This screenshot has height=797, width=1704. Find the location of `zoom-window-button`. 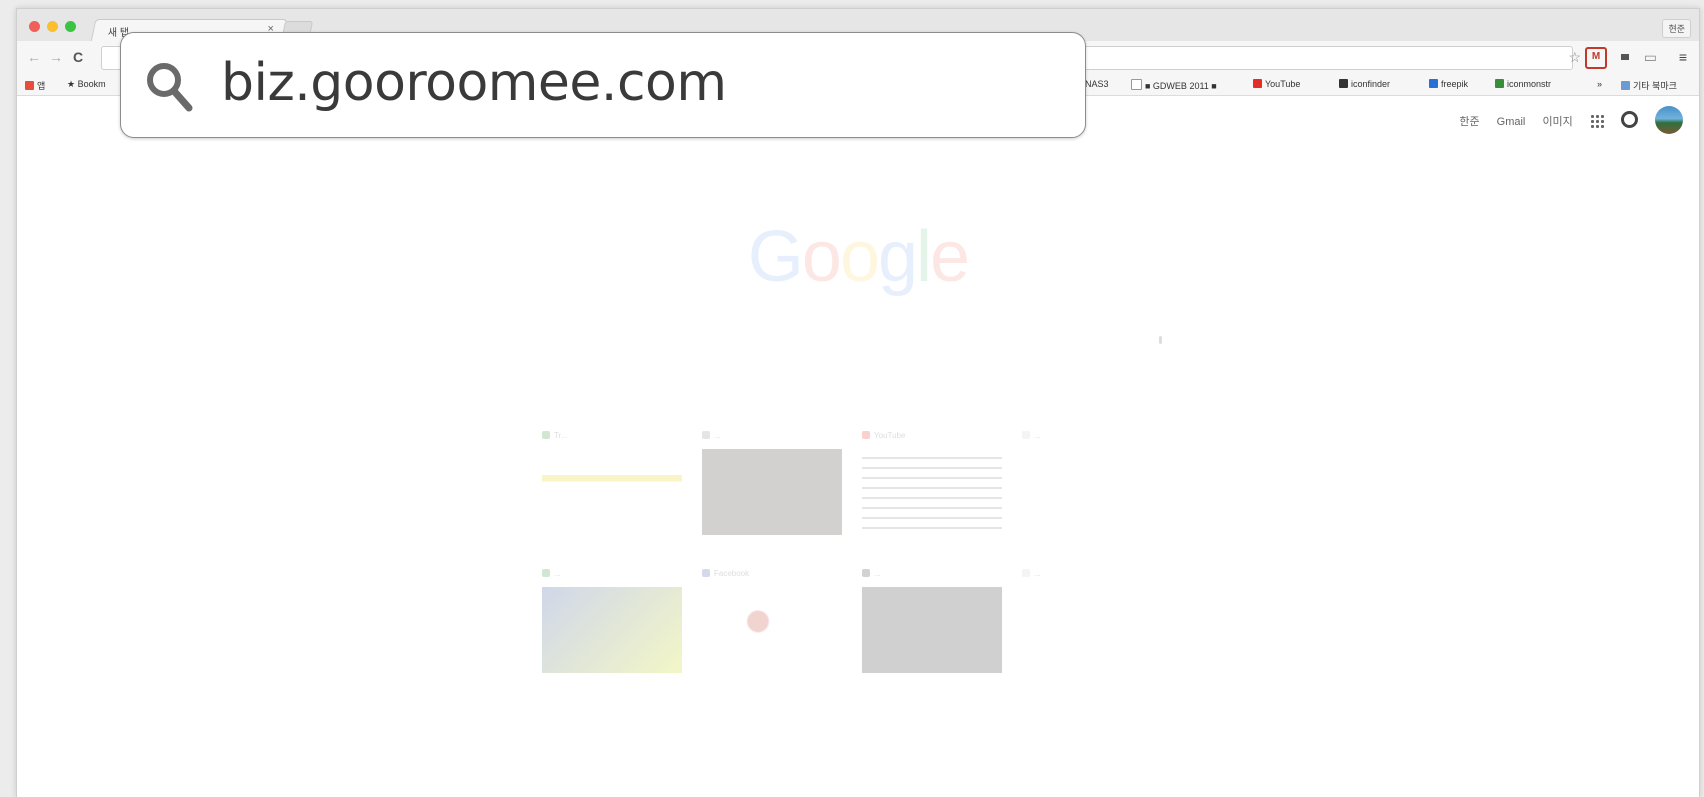

zoom-window-button is located at coordinates (70, 26).